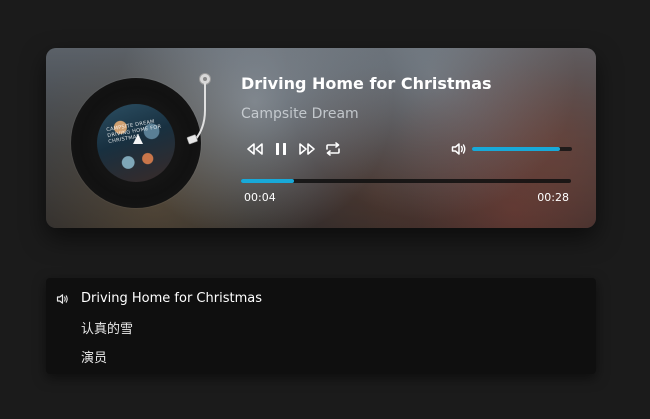  What do you see at coordinates (300, 114) in the screenshot?
I see `artist-name: Campsite Dream` at bounding box center [300, 114].